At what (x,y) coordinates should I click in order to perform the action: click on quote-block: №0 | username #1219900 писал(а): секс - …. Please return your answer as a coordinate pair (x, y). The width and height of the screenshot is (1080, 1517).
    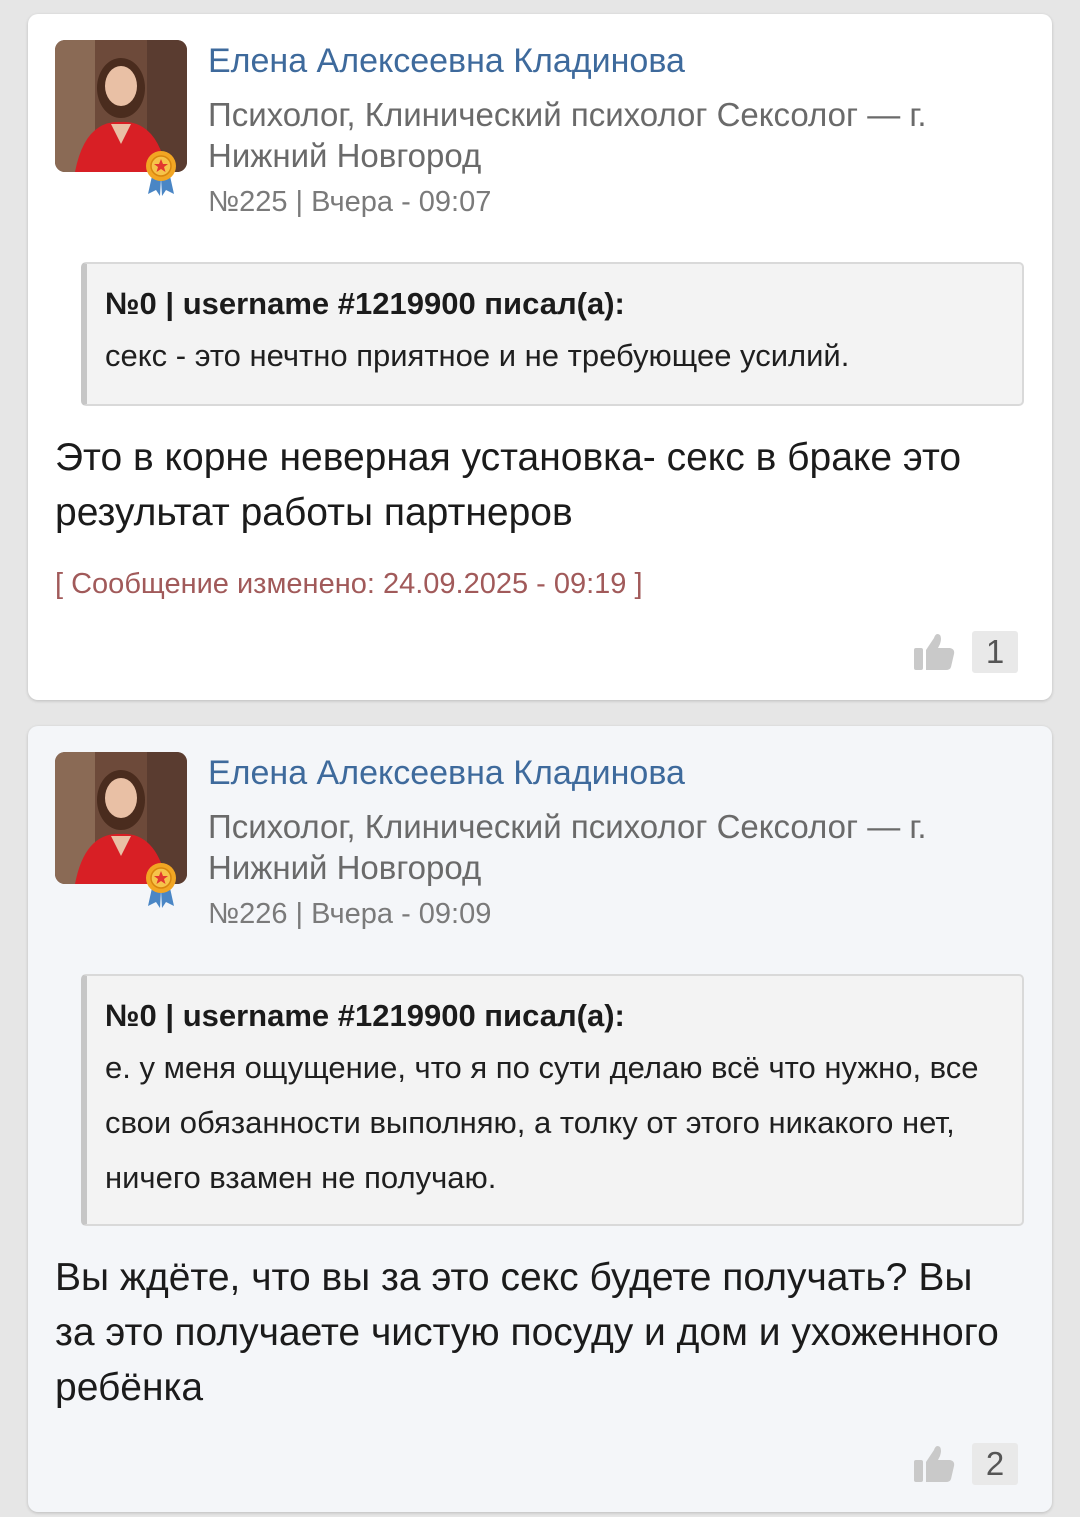
    Looking at the image, I should click on (552, 334).